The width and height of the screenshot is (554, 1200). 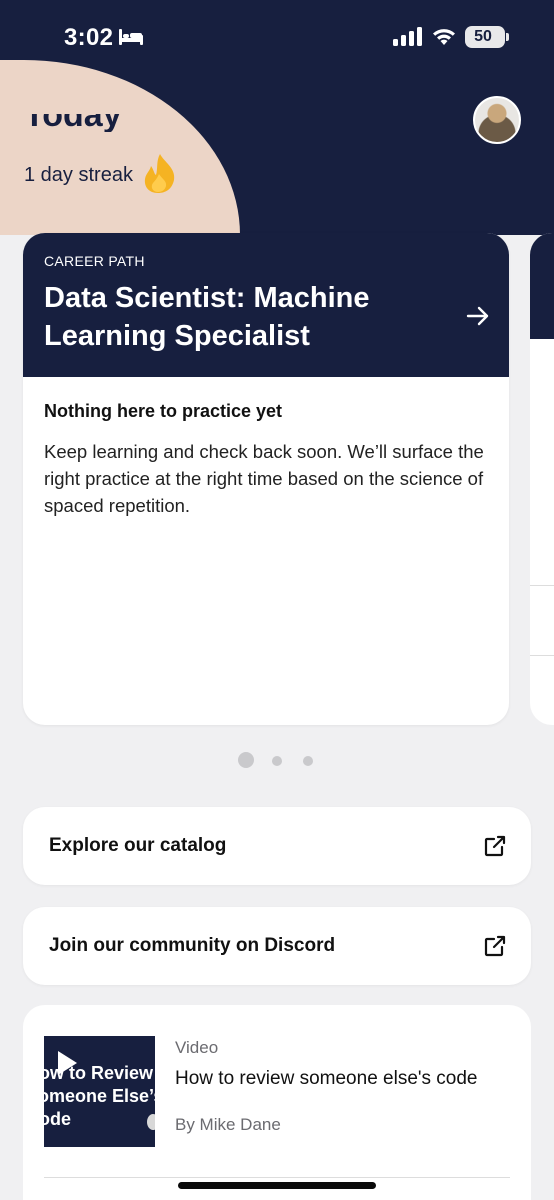 I want to click on next-card-peek, so click(x=542, y=479).